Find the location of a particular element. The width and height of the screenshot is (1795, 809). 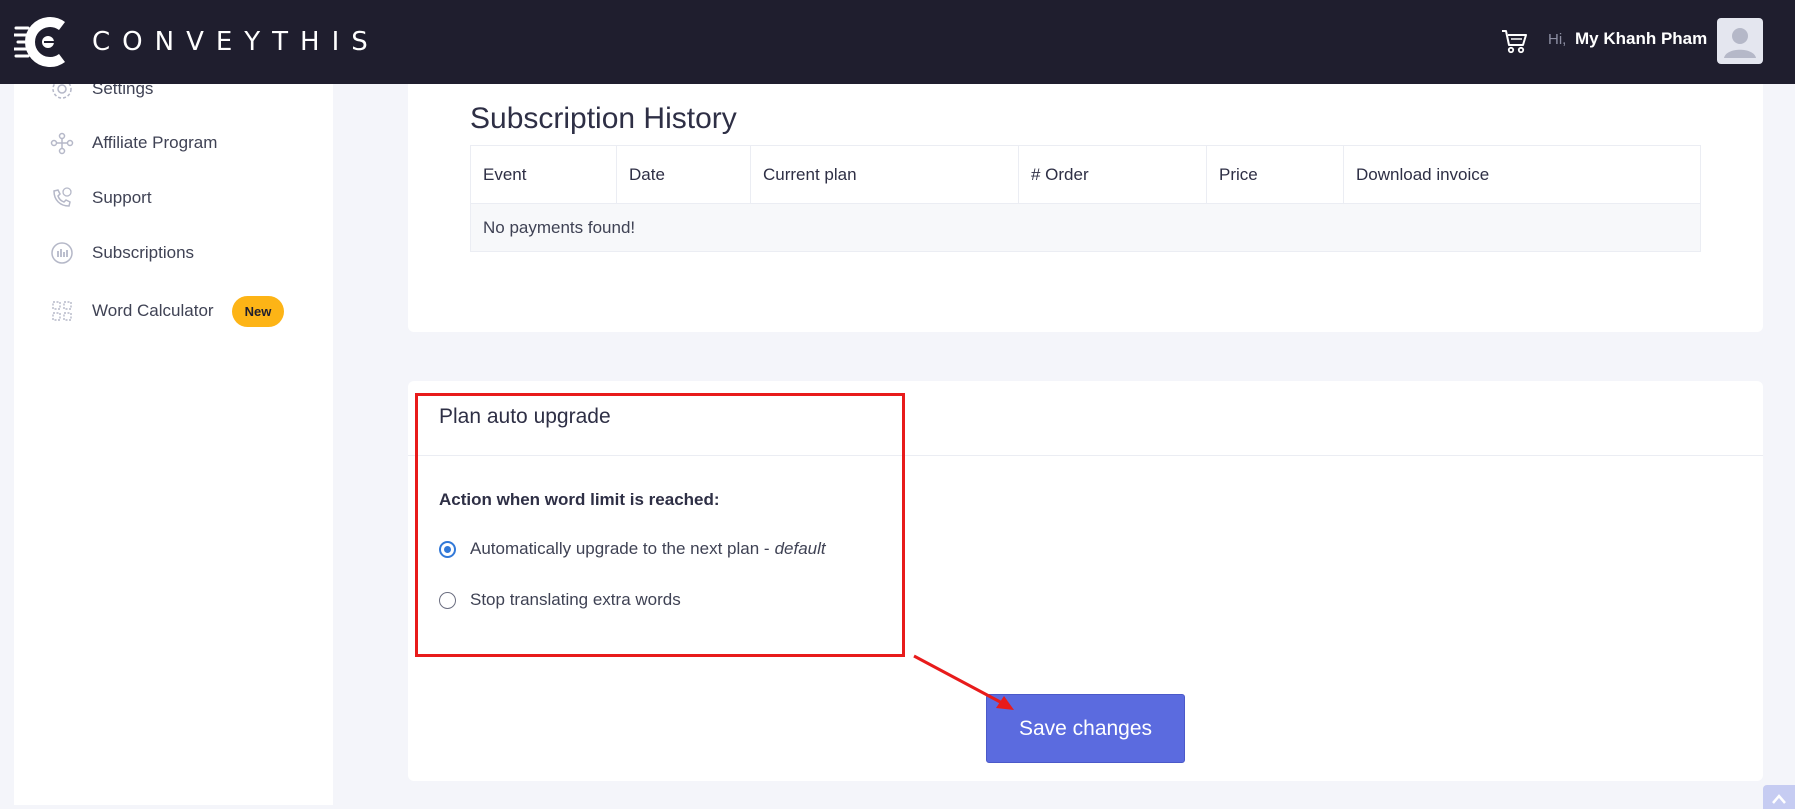

column-header-download-invoice: Download invoice is located at coordinates (1522, 174).